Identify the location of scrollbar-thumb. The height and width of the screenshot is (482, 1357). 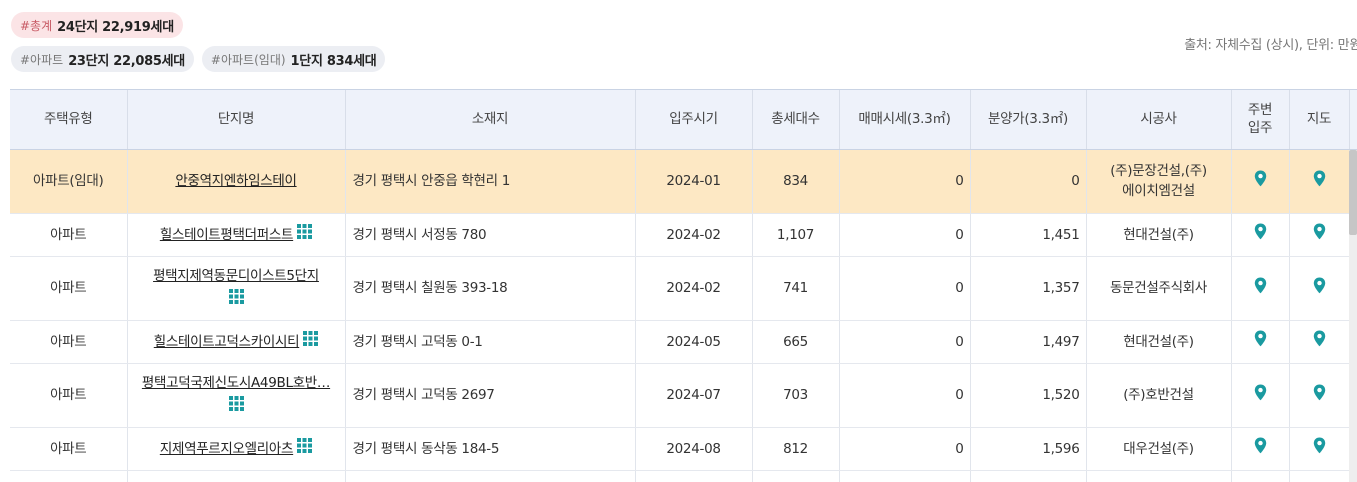
(1353, 192).